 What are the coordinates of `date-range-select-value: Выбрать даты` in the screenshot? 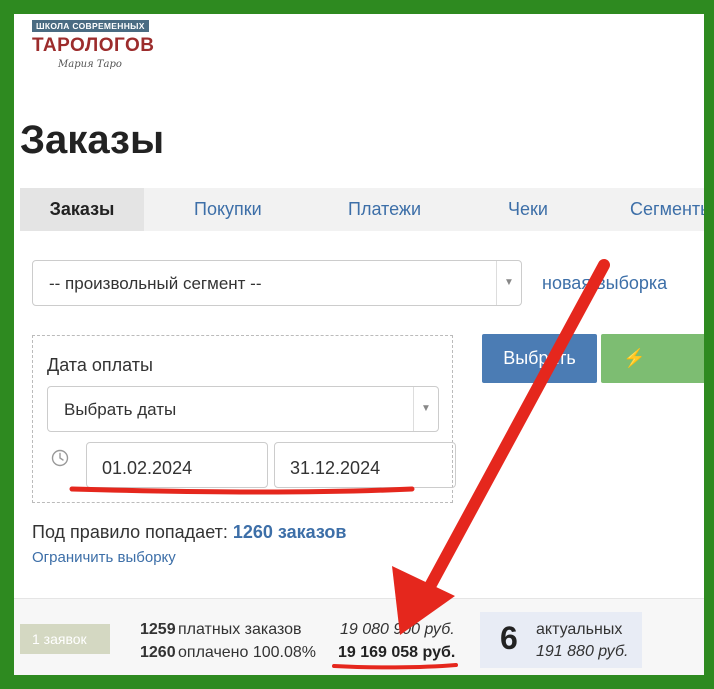 It's located at (120, 409).